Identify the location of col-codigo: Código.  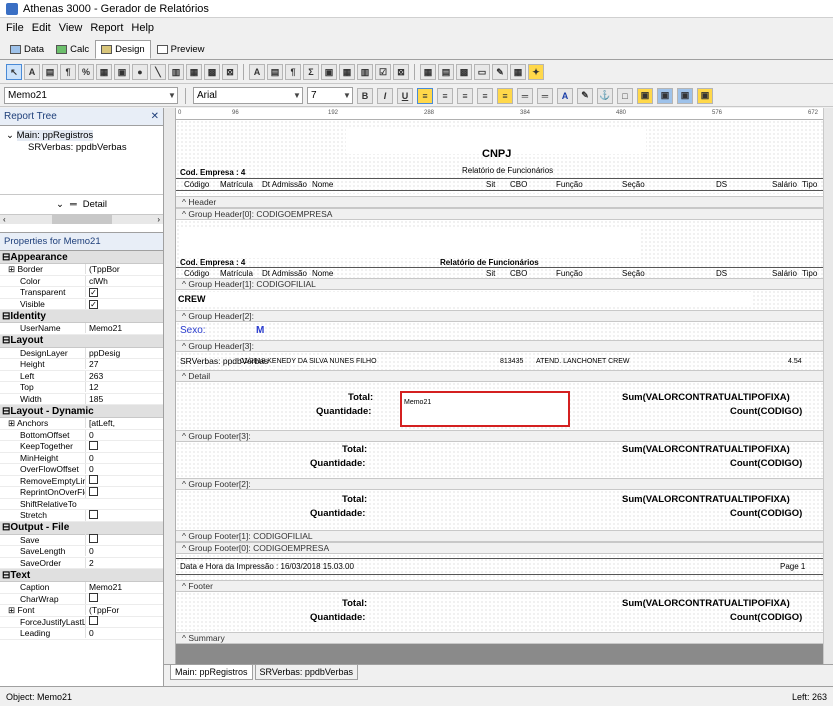
(196, 184).